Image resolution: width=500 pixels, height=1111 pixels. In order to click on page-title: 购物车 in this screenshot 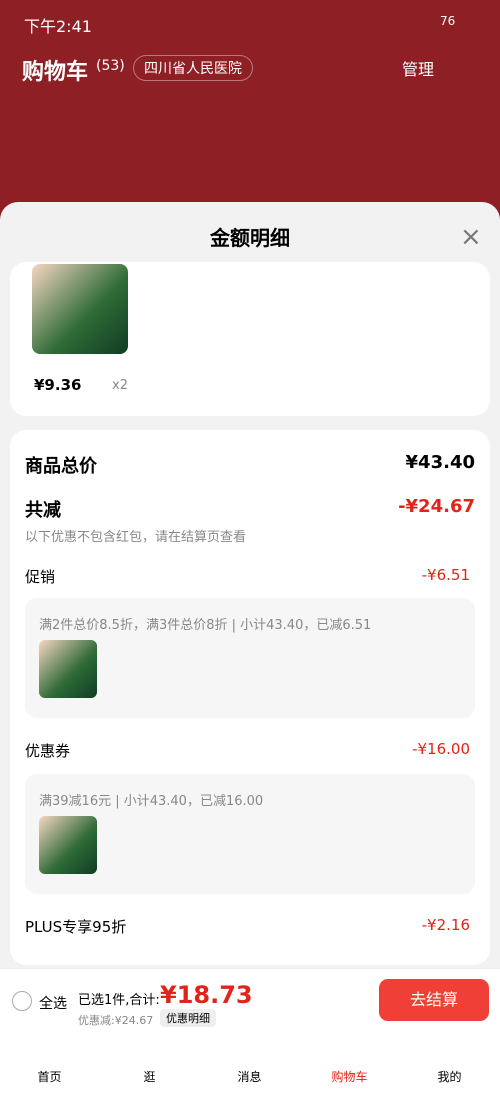, I will do `click(55, 72)`.